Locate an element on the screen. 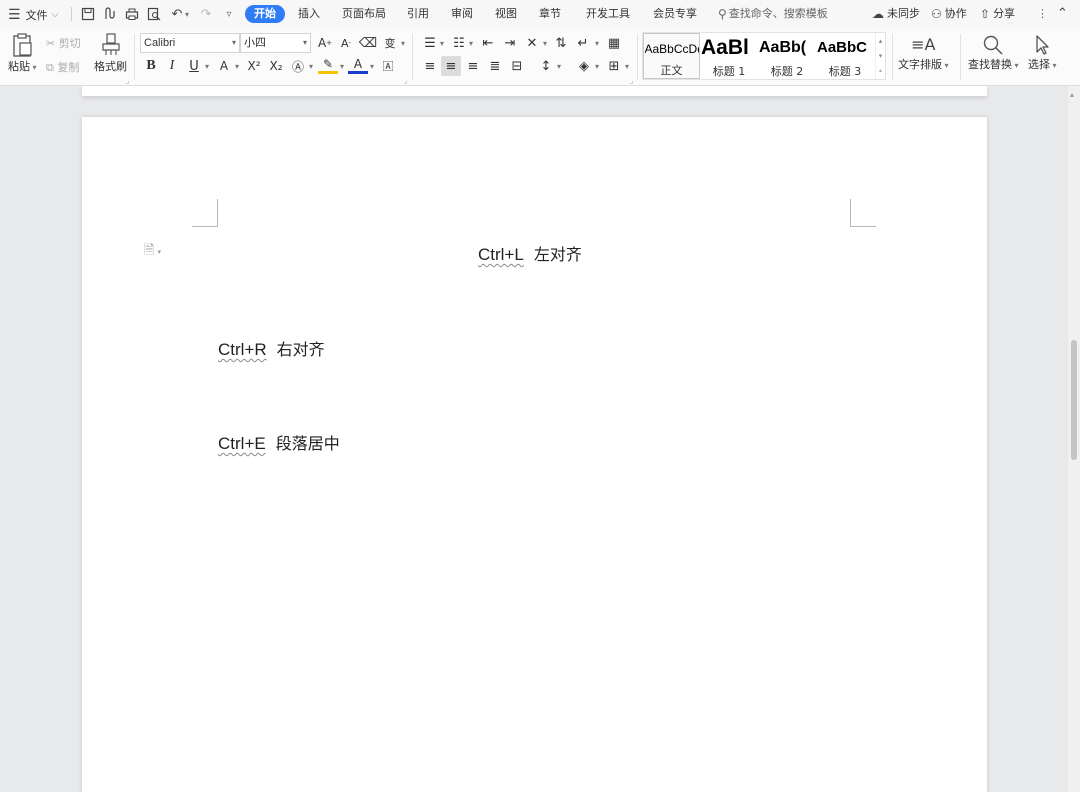 Image resolution: width=1080 pixels, height=792 pixels. select-button: 选择 ▾ is located at coordinates (1042, 53).